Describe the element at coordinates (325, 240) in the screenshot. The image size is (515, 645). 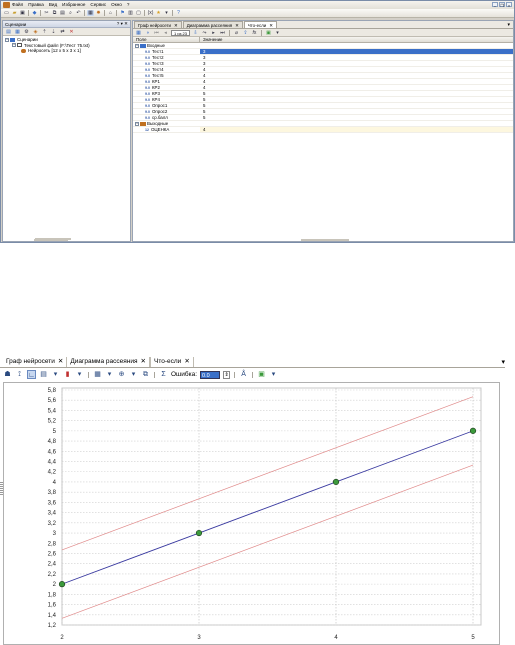
I see `bottom-scrollbar-right` at that location.